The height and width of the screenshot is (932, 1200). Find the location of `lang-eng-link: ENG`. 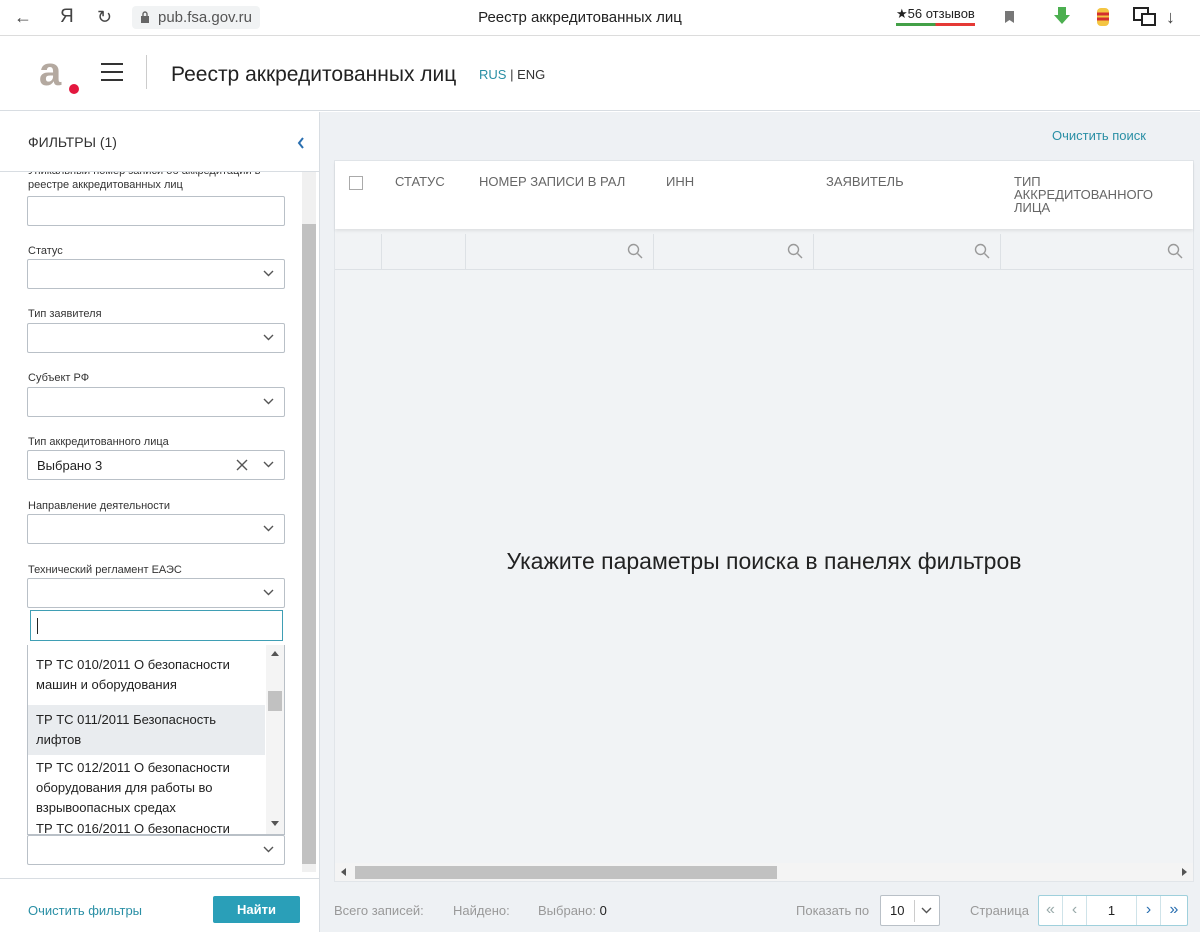

lang-eng-link: ENG is located at coordinates (531, 74).